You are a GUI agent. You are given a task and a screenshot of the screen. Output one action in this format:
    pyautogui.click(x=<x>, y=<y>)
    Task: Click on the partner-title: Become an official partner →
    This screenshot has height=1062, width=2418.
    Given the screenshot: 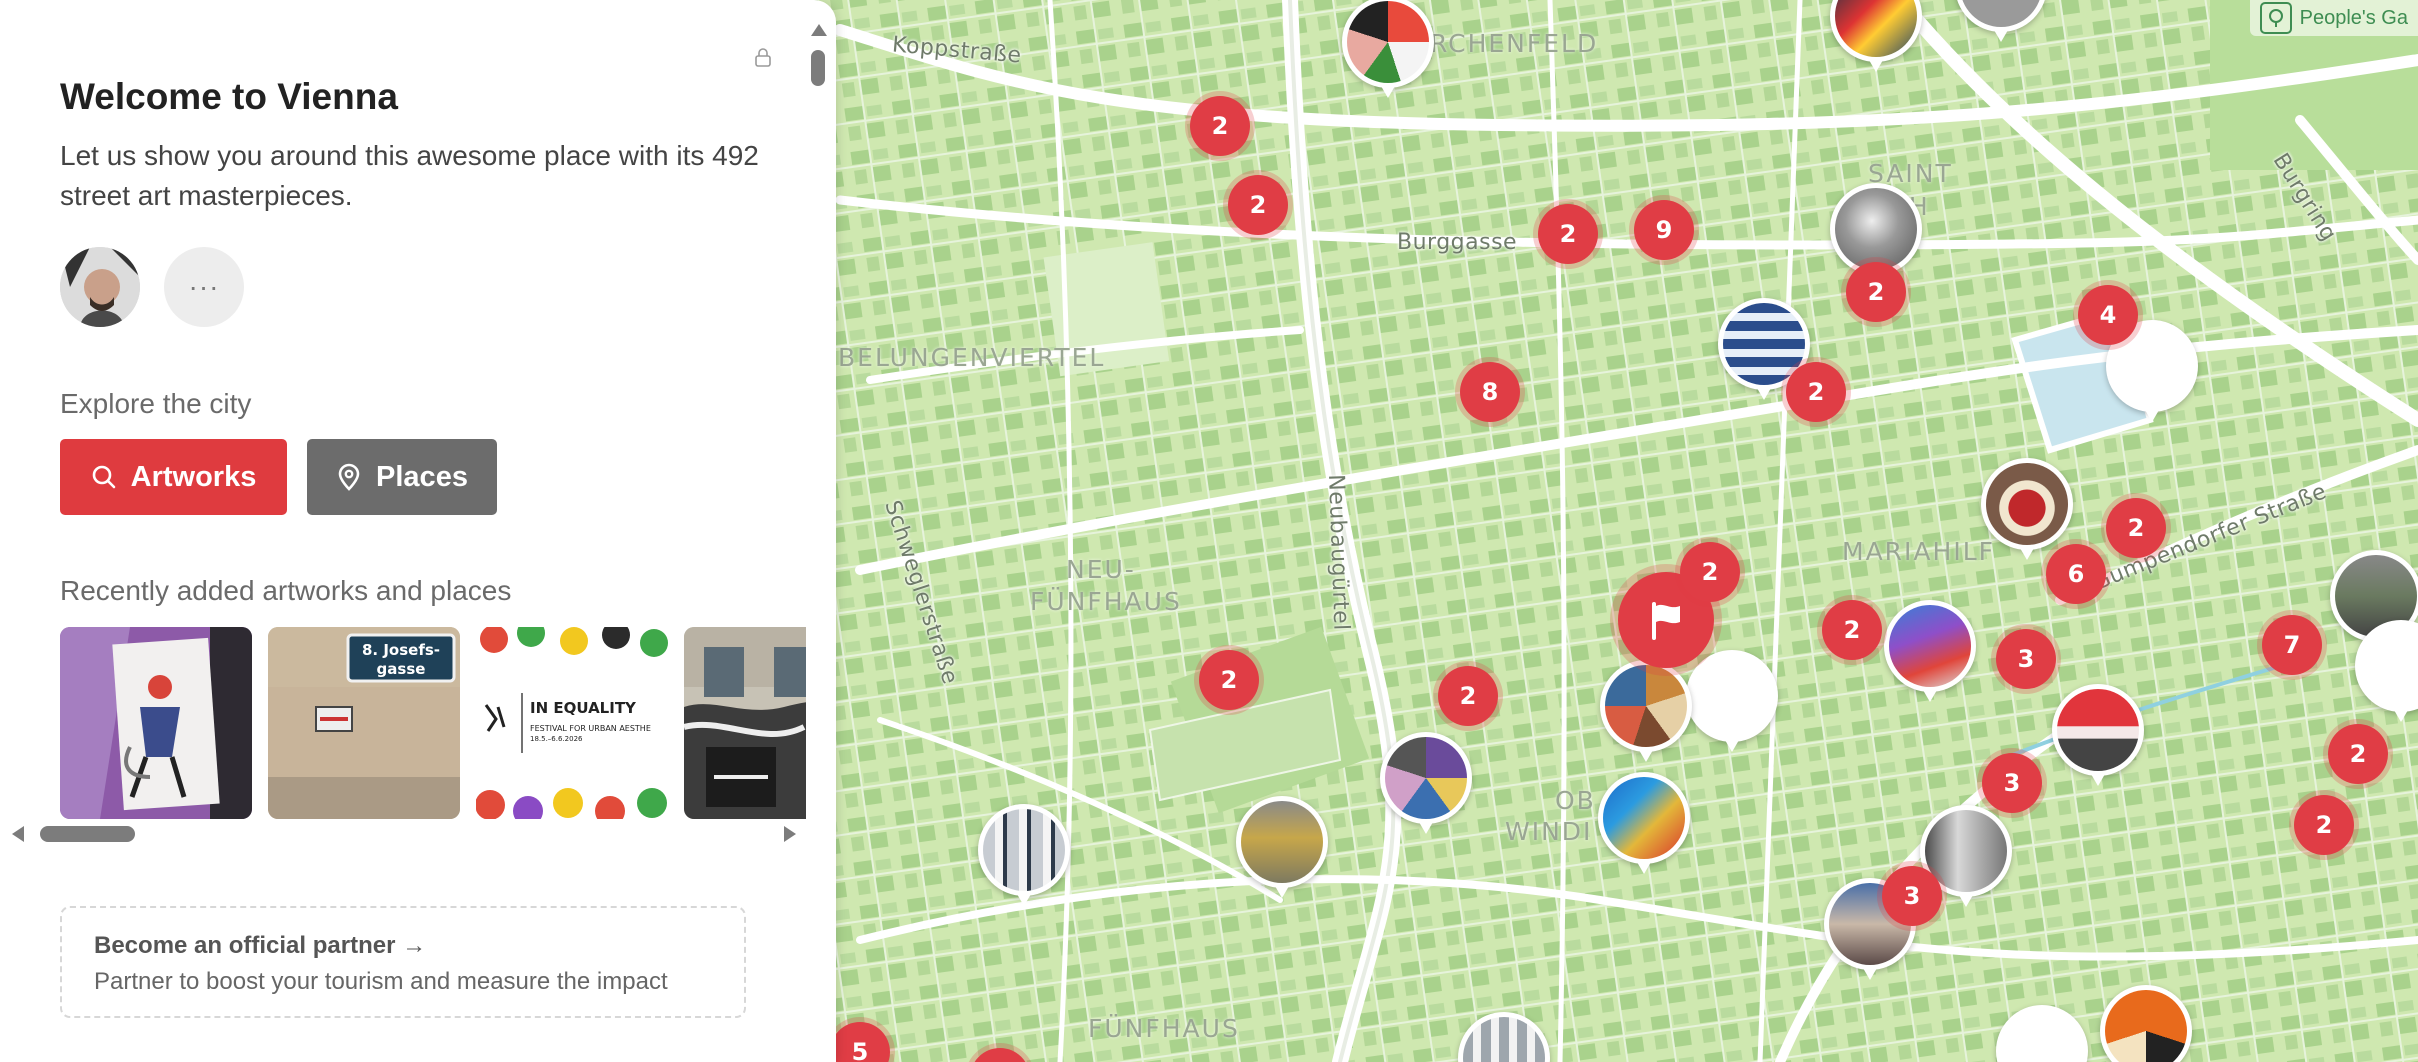 What is the action you would take?
    pyautogui.click(x=260, y=945)
    